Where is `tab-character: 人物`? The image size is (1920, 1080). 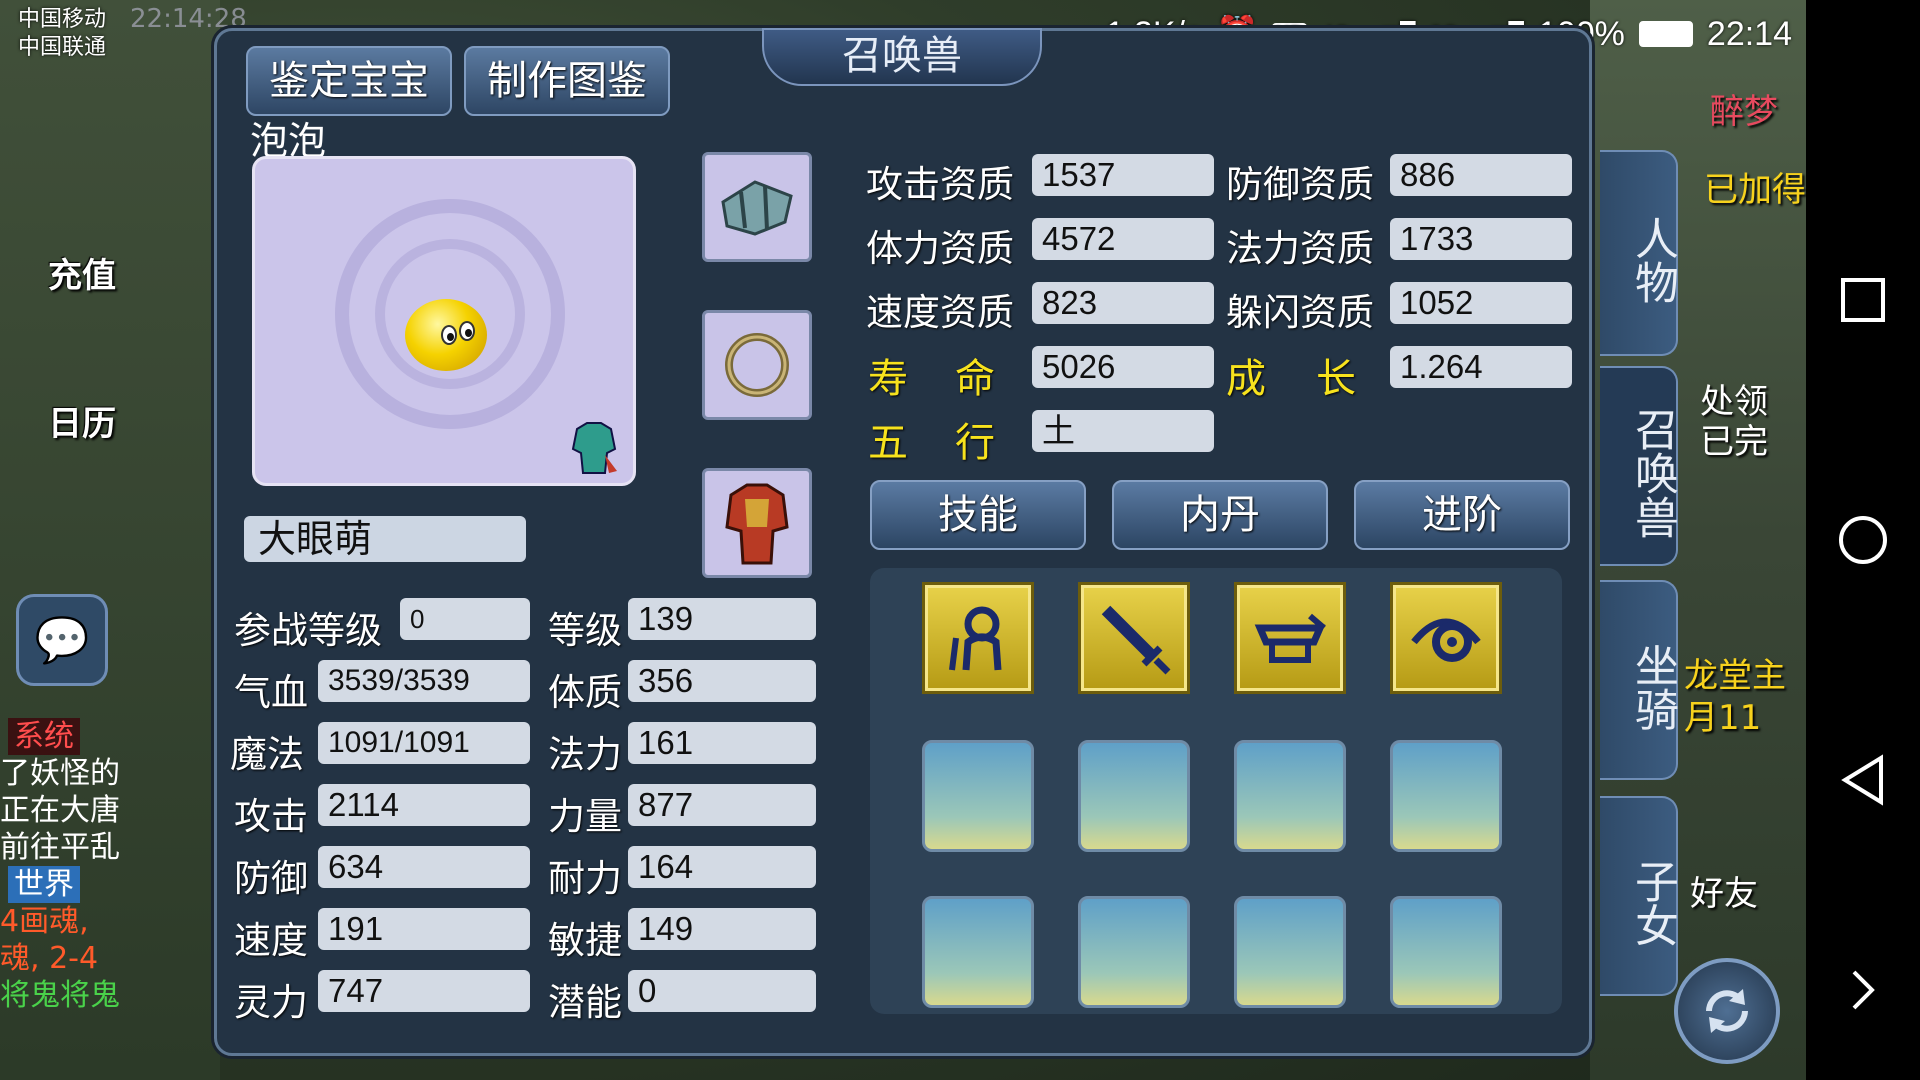 tab-character: 人物 is located at coordinates (1639, 253).